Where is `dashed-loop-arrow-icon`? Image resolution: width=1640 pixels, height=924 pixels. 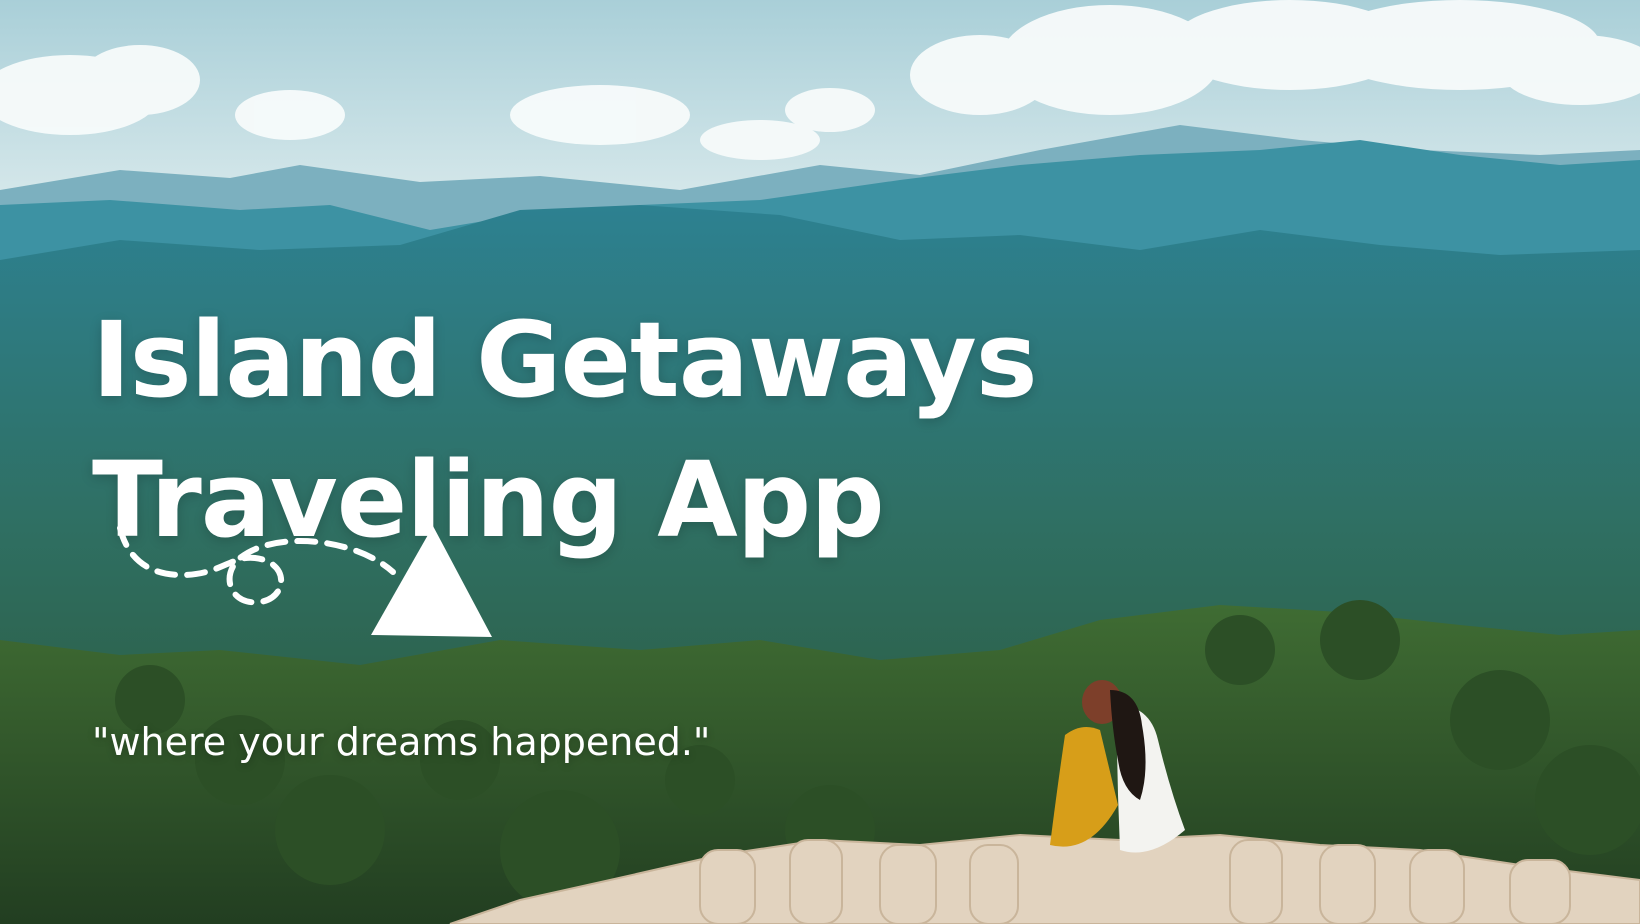 dashed-loop-arrow-icon is located at coordinates (304, 581).